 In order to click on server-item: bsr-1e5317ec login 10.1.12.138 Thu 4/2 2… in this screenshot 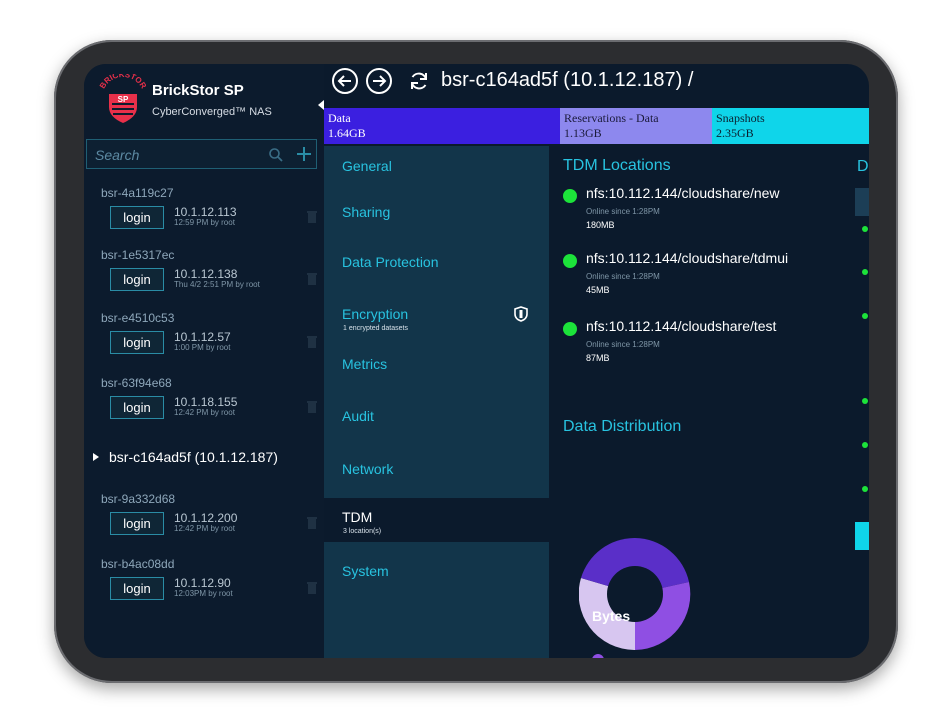, I will do `click(211, 269)`.